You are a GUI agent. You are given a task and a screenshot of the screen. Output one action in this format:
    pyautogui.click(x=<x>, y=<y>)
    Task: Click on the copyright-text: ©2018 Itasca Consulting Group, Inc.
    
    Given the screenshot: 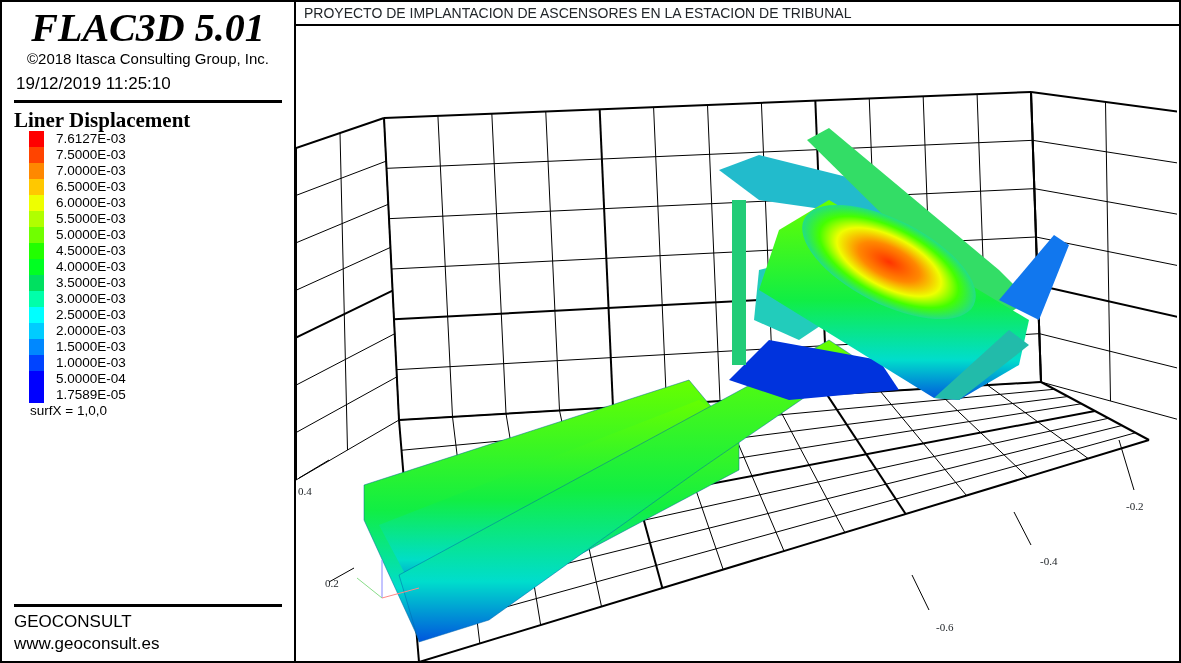 What is the action you would take?
    pyautogui.click(x=148, y=59)
    